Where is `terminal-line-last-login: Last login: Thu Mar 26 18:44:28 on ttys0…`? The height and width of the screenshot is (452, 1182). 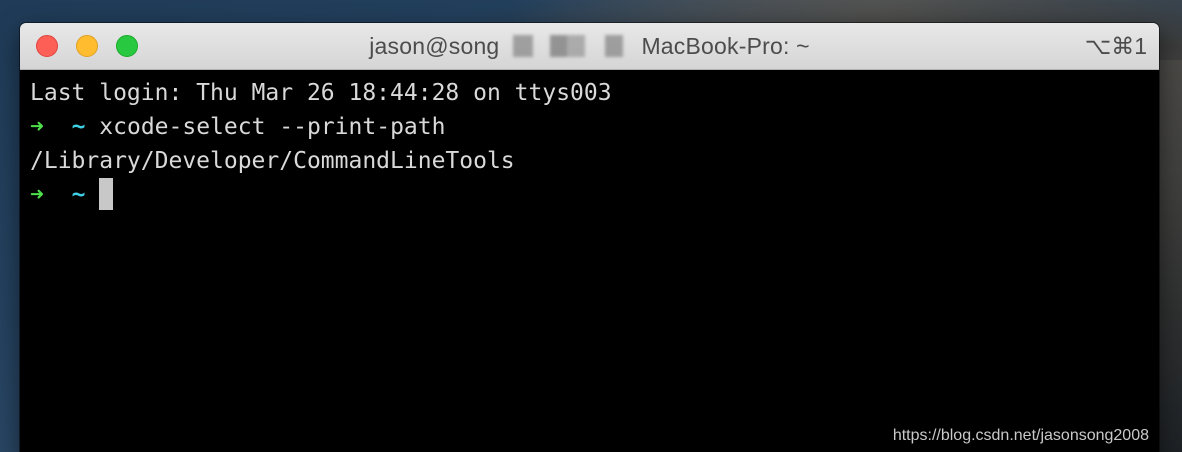
terminal-line-last-login: Last login: Thu Mar 26 18:44:28 on ttys0… is located at coordinates (594, 93).